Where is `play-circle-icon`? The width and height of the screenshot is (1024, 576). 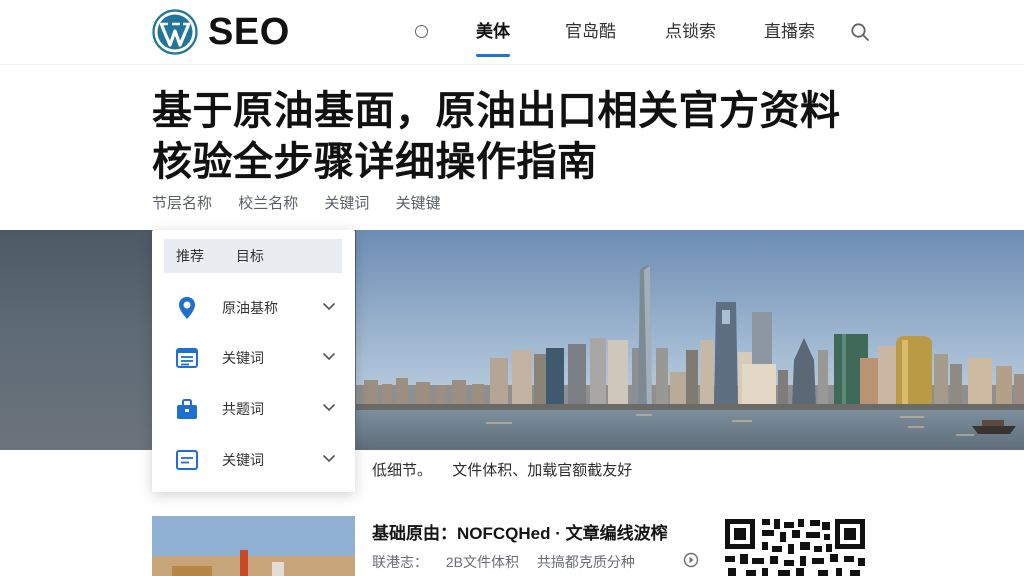
play-circle-icon is located at coordinates (691, 560).